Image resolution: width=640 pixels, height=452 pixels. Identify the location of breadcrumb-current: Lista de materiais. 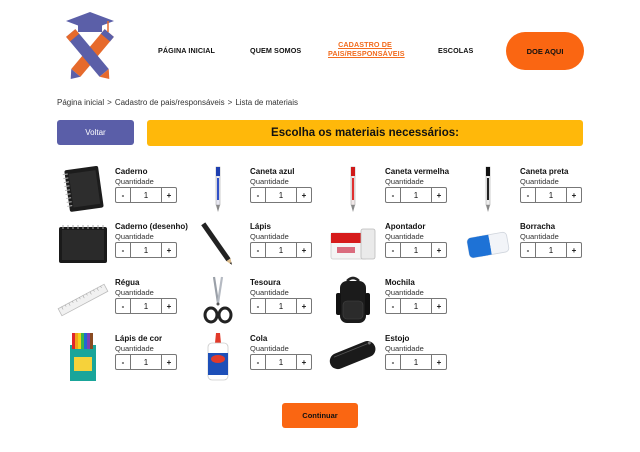
(267, 102).